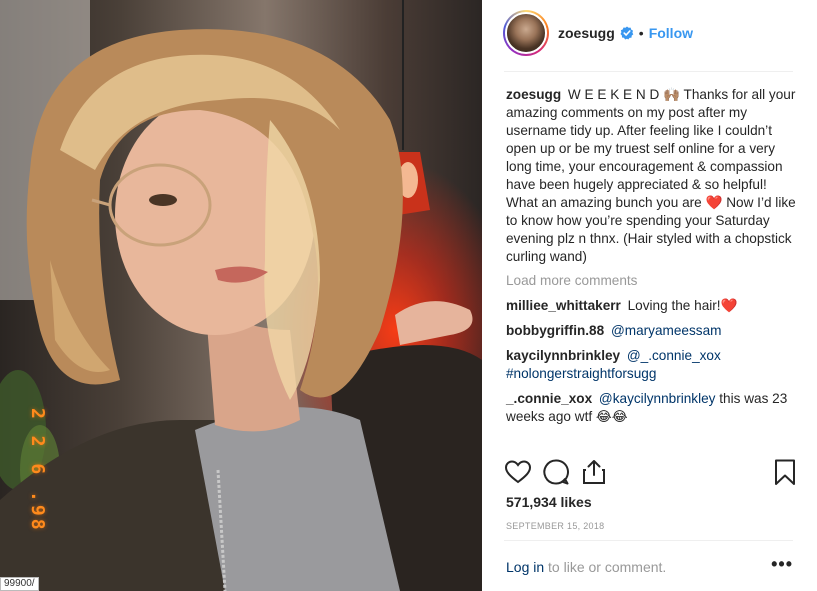 The image size is (817, 591). I want to click on likes-count: 571,934 likes, so click(549, 502).